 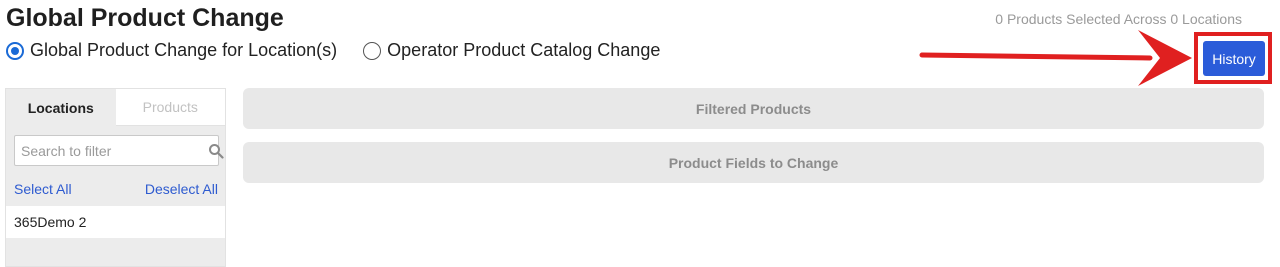 What do you see at coordinates (1118, 19) in the screenshot?
I see `selection-summary: 0 Products Selected Across 0 Locations` at bounding box center [1118, 19].